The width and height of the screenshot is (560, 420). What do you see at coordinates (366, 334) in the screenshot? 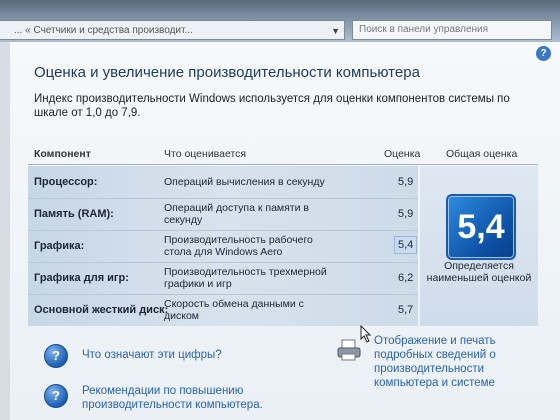
I see `mouse-cursor-icon` at bounding box center [366, 334].